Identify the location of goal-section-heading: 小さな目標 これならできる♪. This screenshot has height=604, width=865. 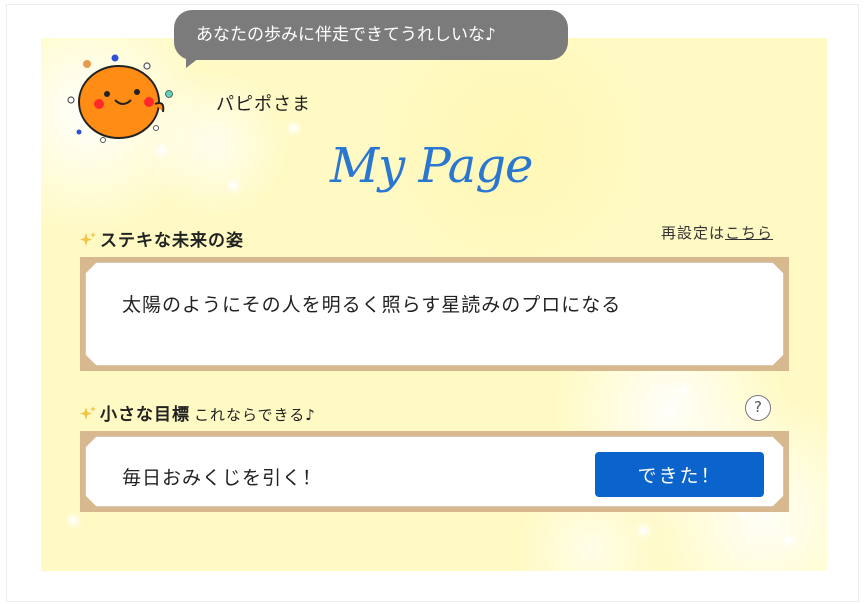
(198, 412).